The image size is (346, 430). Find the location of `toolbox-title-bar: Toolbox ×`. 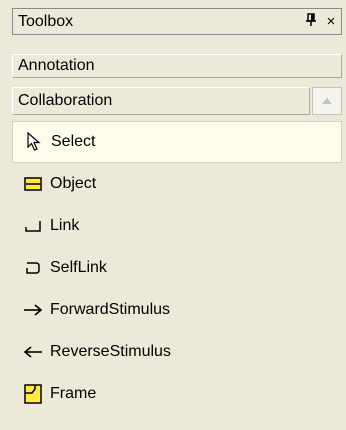

toolbox-title-bar: Toolbox × is located at coordinates (177, 21).